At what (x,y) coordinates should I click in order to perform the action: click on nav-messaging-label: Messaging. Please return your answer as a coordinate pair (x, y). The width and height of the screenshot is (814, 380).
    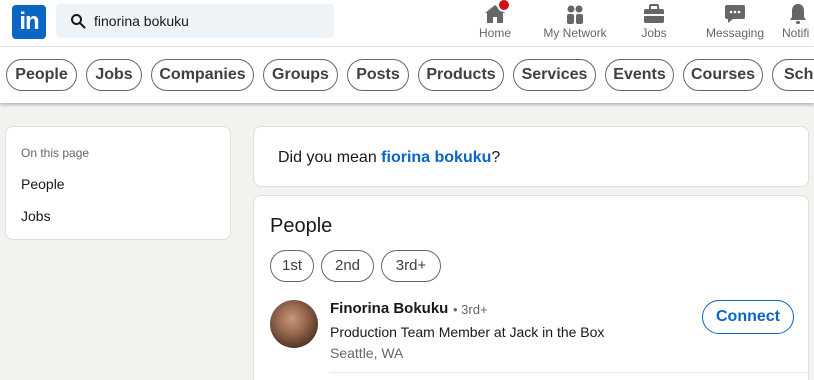
    Looking at the image, I should click on (735, 33).